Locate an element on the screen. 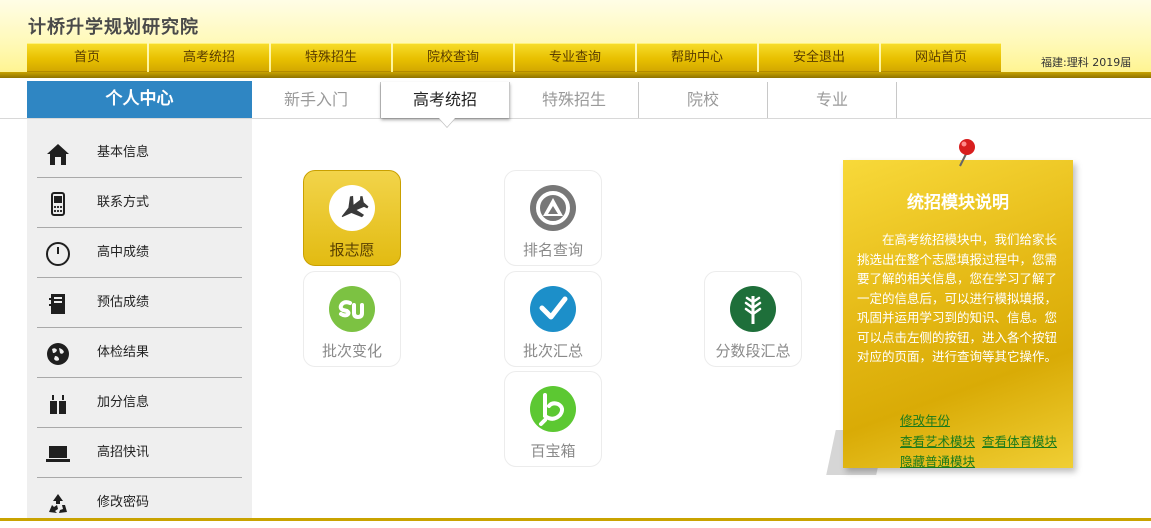  tab-college: 院校 is located at coordinates (703, 100).